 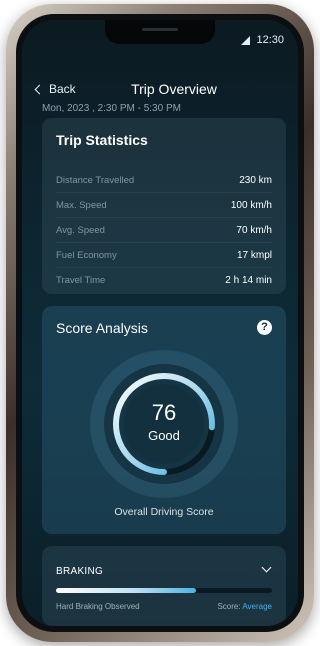 I want to click on score-gauge: 76 Good, so click(x=164, y=424).